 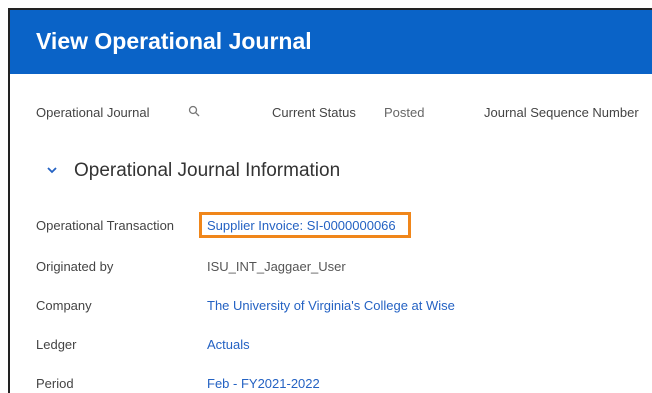 I want to click on search-icon, so click(x=194, y=111).